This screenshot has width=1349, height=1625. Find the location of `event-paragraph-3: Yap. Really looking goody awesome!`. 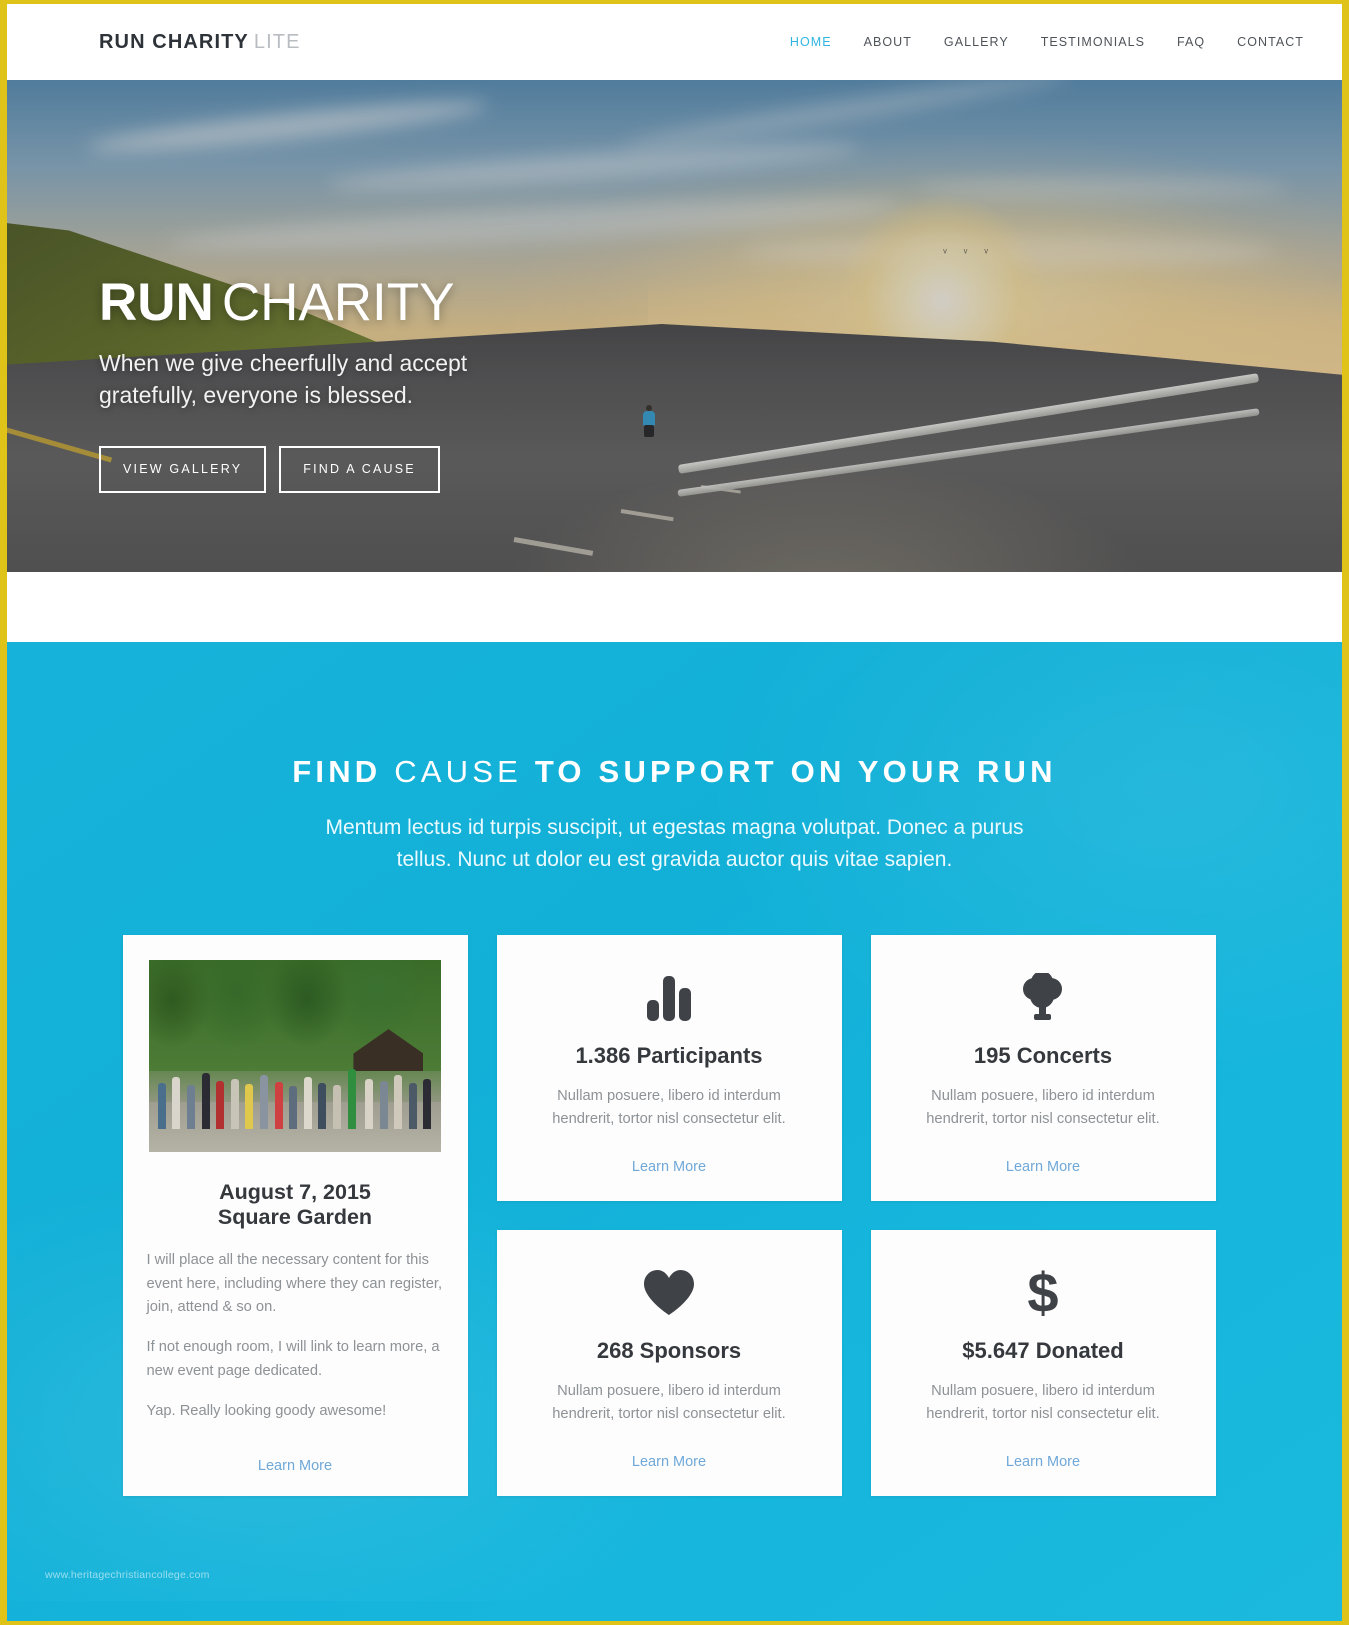

event-paragraph-3: Yap. Really looking goody awesome! is located at coordinates (266, 1410).